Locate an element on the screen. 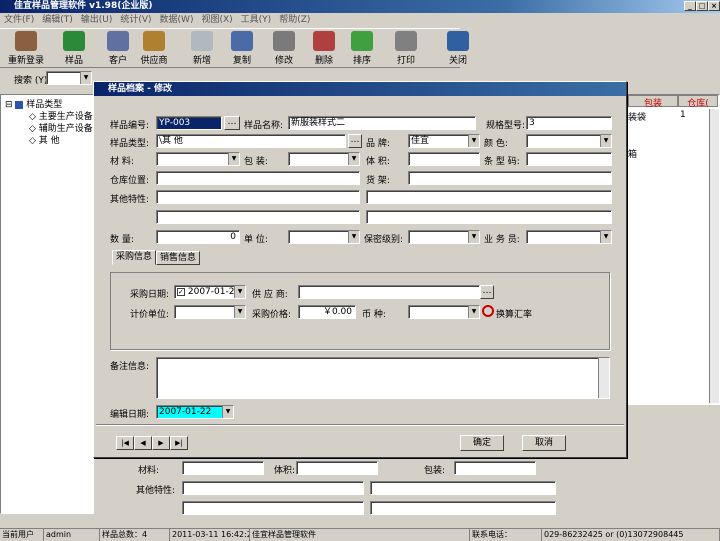 The height and width of the screenshot is (541, 720). toolbar-label: 修改 is located at coordinates (283, 61).